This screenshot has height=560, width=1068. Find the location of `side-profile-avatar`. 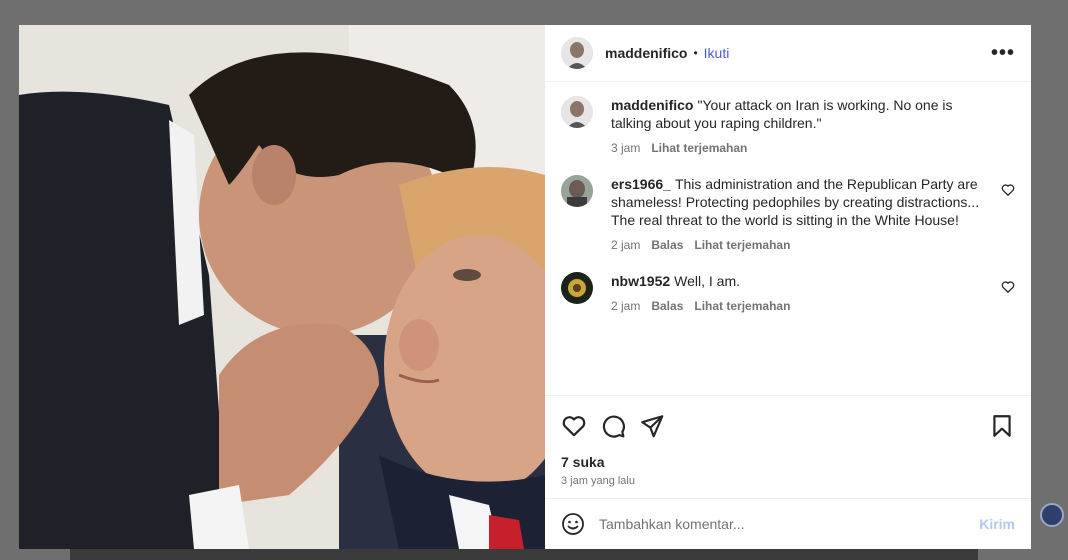

side-profile-avatar is located at coordinates (1052, 515).